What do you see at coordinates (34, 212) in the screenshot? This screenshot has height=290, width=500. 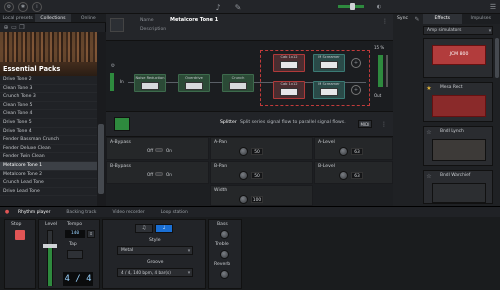 I see `tab-rhythm-player: Rhythm player` at bounding box center [34, 212].